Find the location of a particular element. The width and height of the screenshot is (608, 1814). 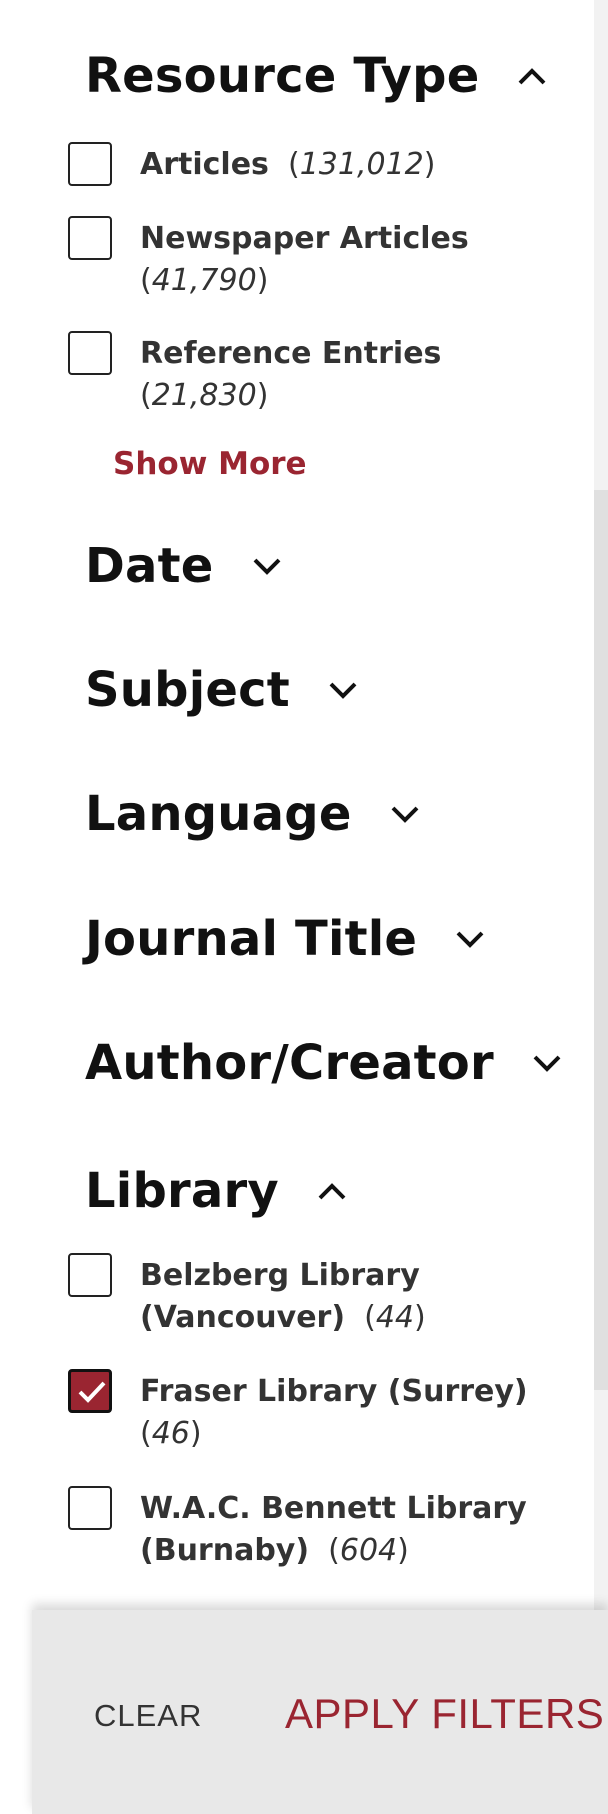

facet-journal-title-header: Journal Title is located at coordinates (285, 939).